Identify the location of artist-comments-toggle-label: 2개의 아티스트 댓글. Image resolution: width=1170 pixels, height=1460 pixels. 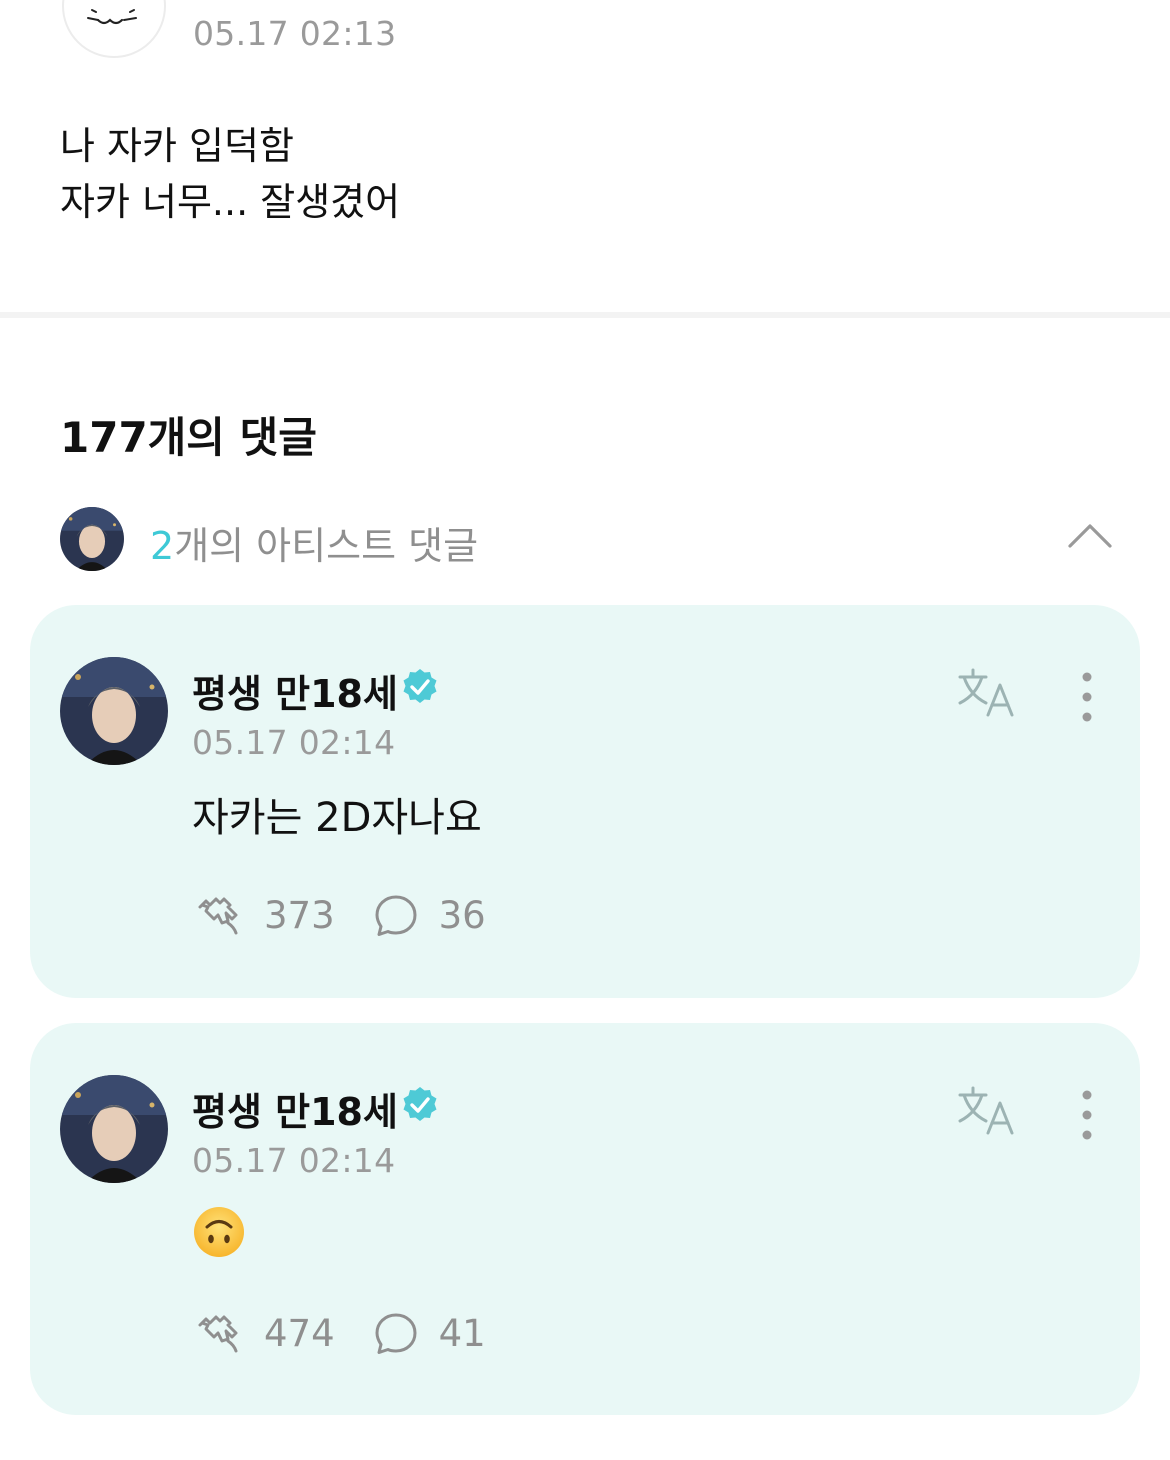
(314, 542).